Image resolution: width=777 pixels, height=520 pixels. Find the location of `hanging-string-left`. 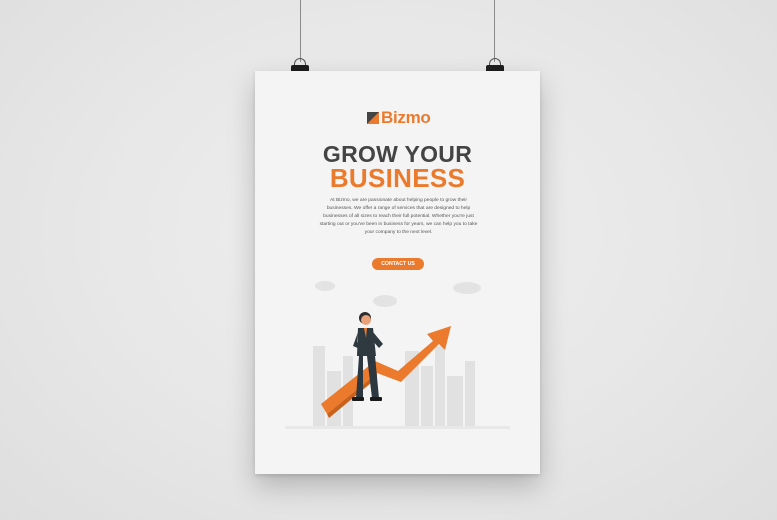

hanging-string-left is located at coordinates (300, 31).